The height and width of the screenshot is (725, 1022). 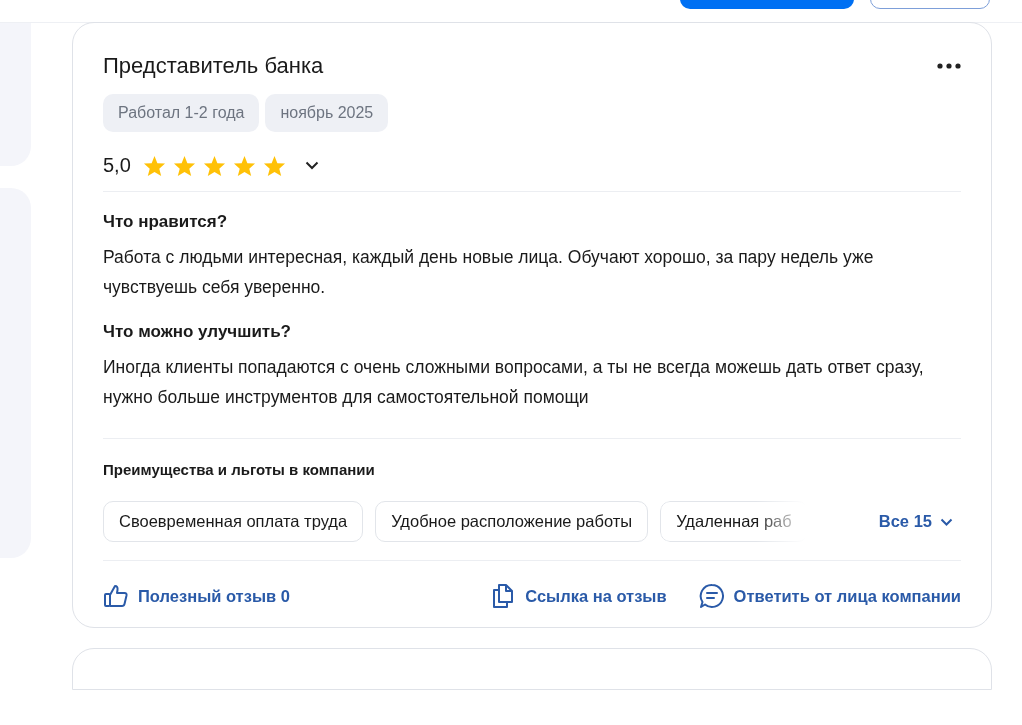 What do you see at coordinates (919, 521) in the screenshot?
I see `show-all-button: Все 15` at bounding box center [919, 521].